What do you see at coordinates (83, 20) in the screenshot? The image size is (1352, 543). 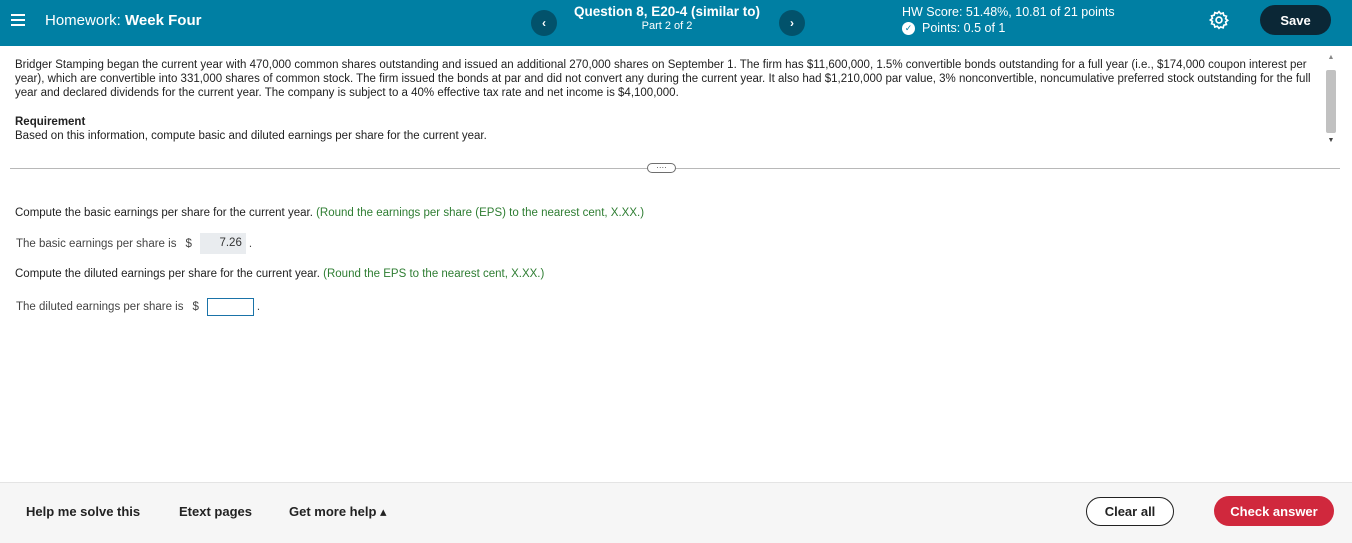 I see `homework-prefix: Homework:` at bounding box center [83, 20].